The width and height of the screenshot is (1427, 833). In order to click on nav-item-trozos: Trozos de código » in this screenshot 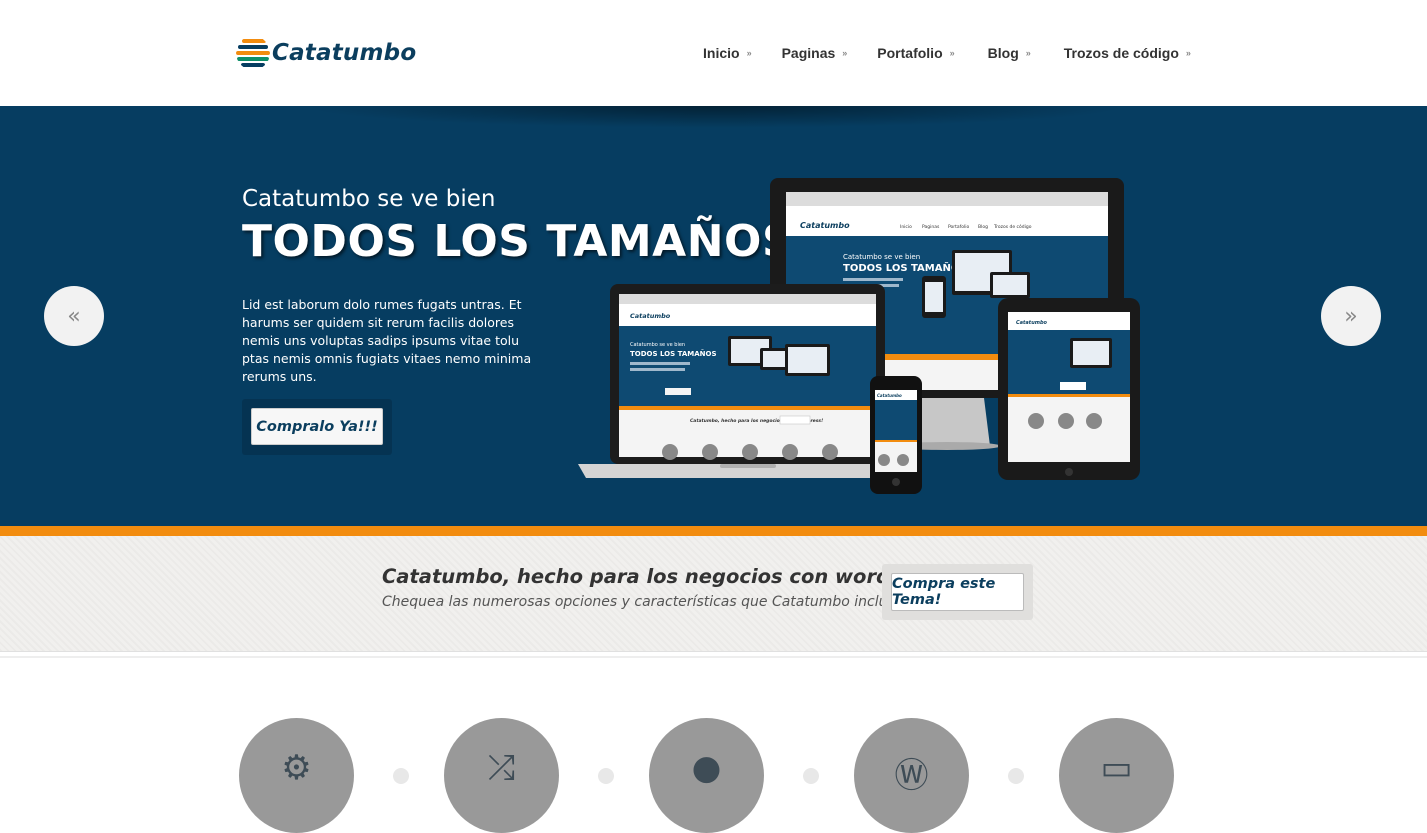, I will do `click(1127, 53)`.